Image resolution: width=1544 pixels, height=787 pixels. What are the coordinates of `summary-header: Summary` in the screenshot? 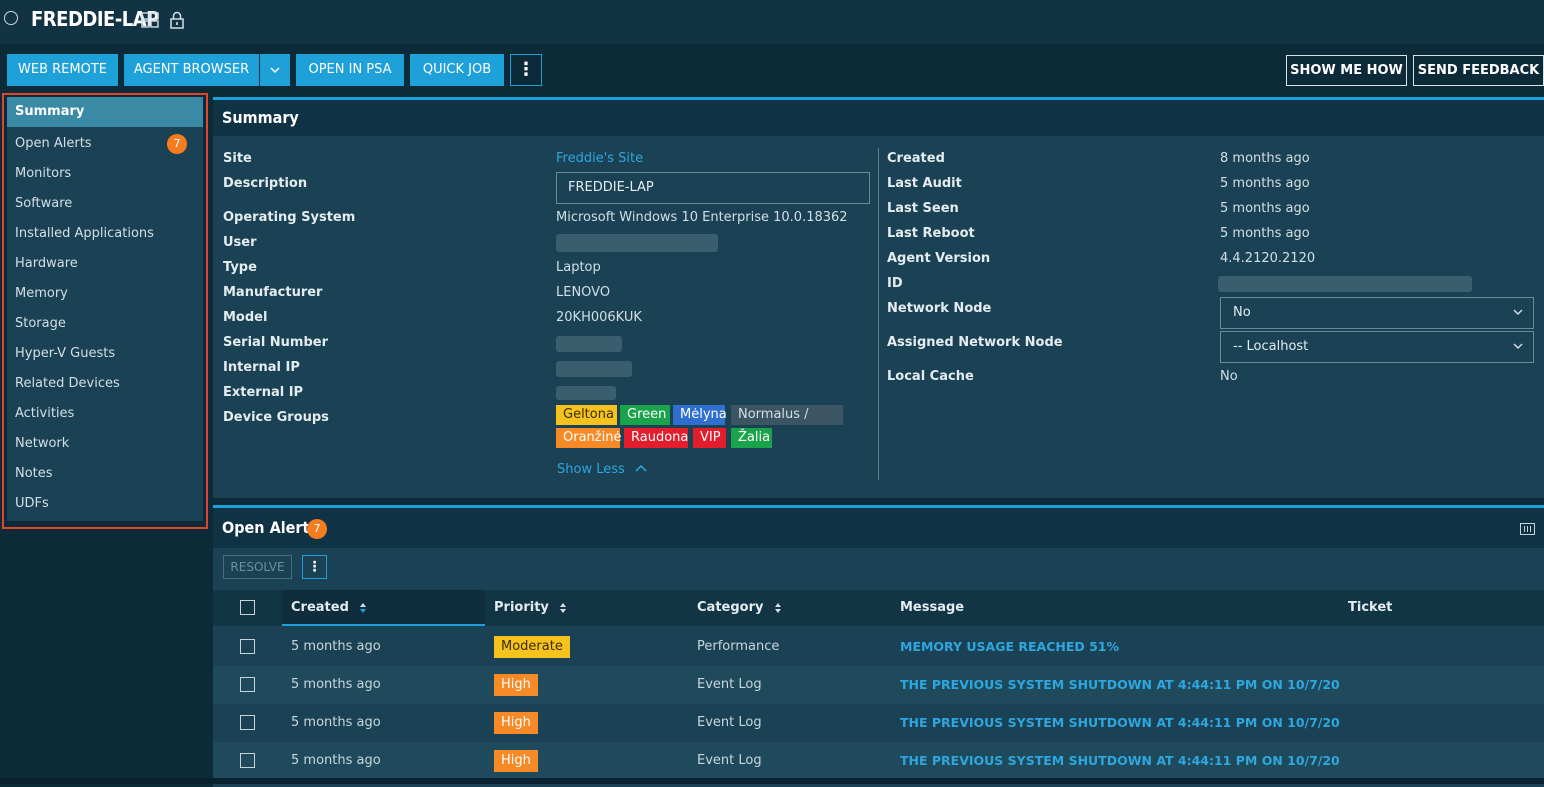 It's located at (878, 118).